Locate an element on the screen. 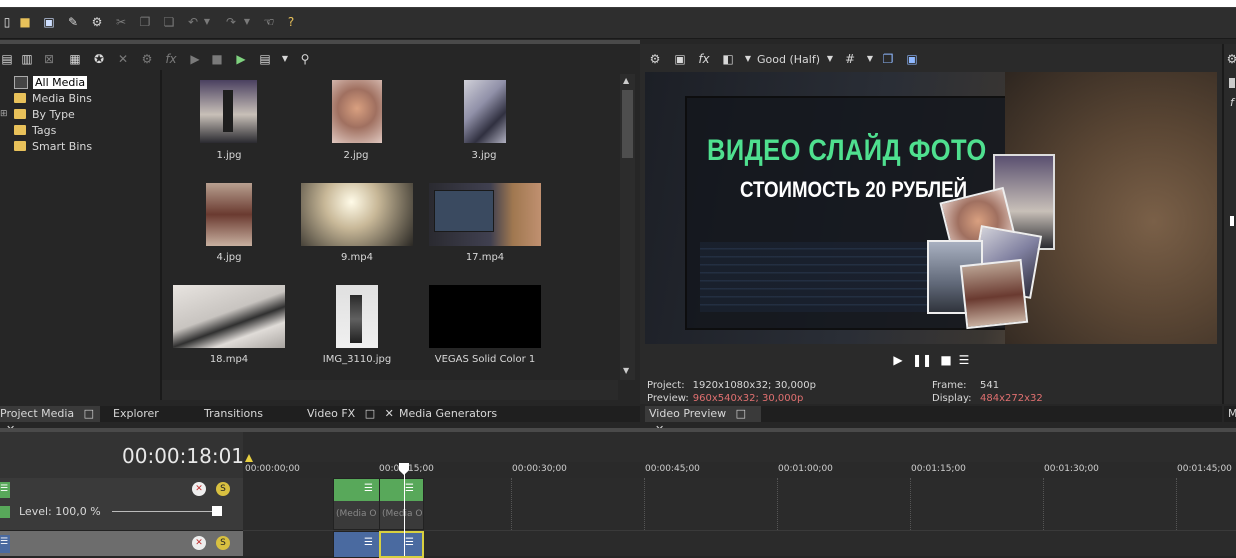 The height and width of the screenshot is (558, 1236). pause-icon: ❚❚ is located at coordinates (922, 360).